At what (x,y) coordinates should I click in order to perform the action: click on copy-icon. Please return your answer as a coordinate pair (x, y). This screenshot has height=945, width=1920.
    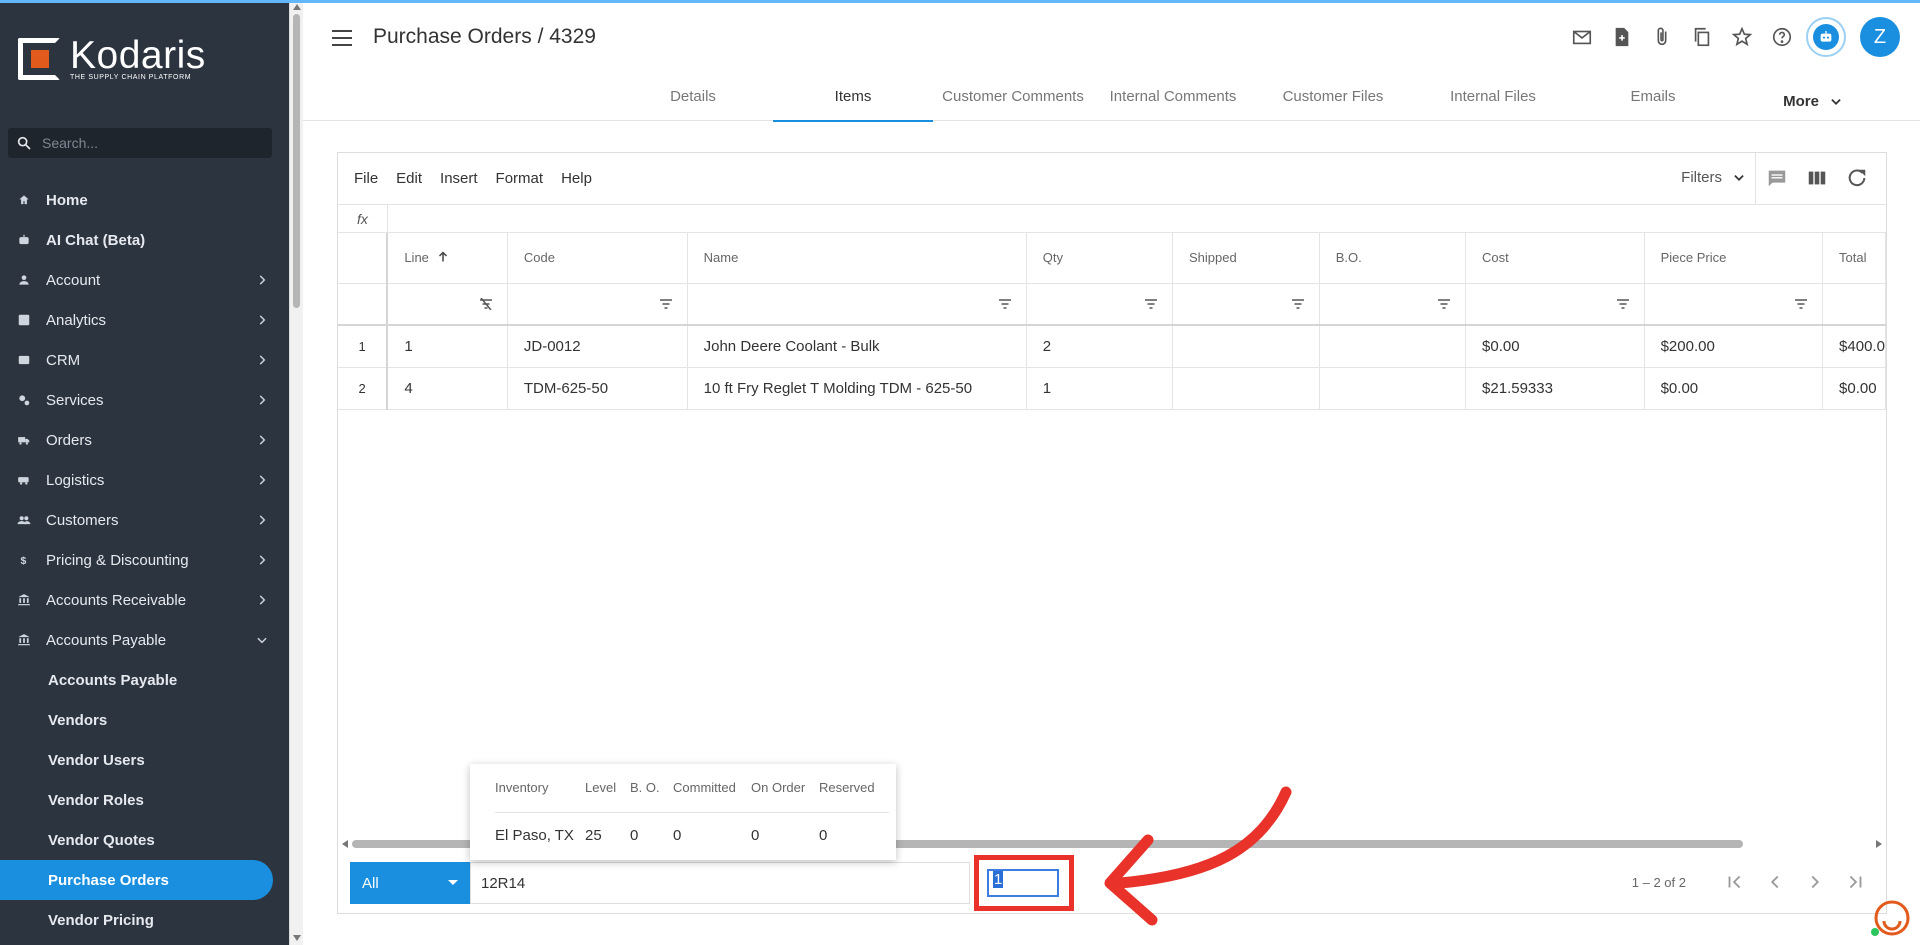
    Looking at the image, I should click on (1702, 37).